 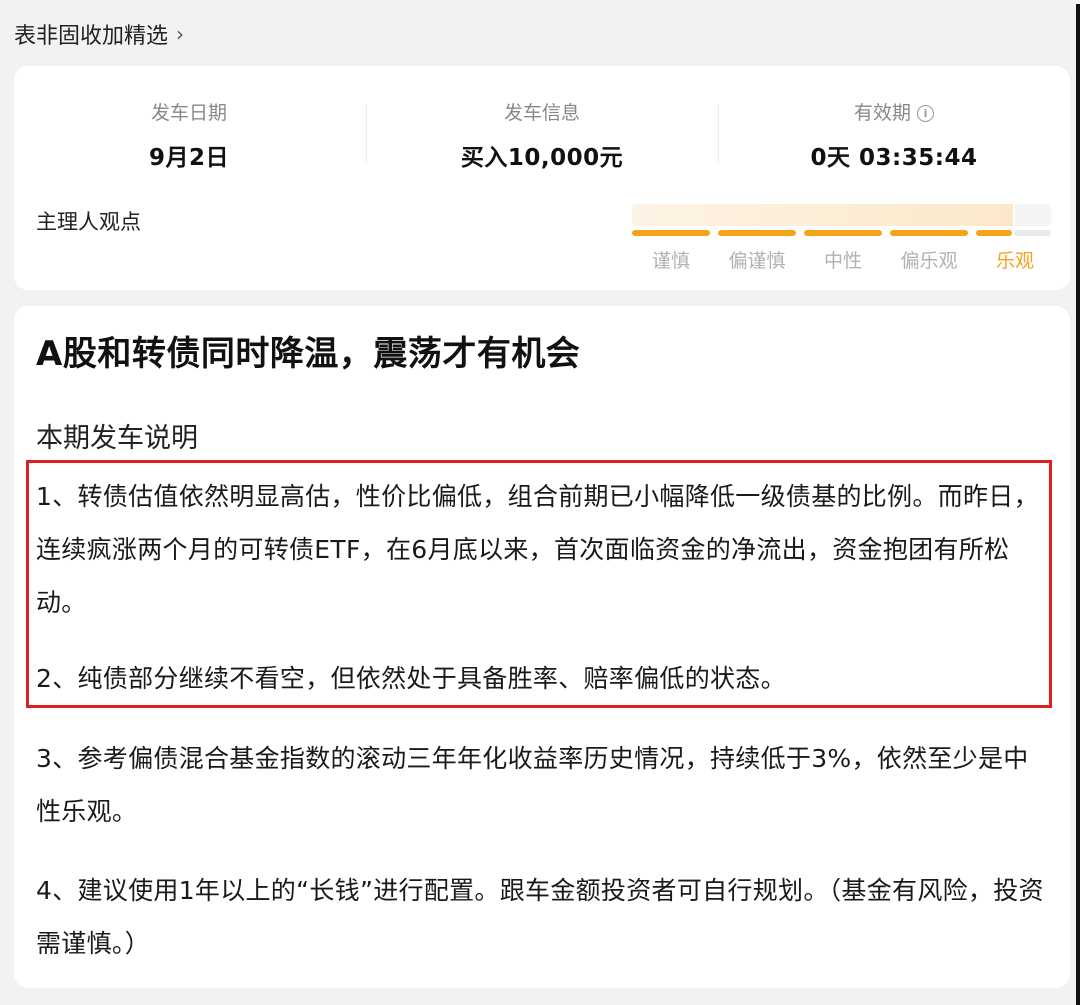 What do you see at coordinates (541, 113) in the screenshot?
I see `departure-info-label: 发车信息` at bounding box center [541, 113].